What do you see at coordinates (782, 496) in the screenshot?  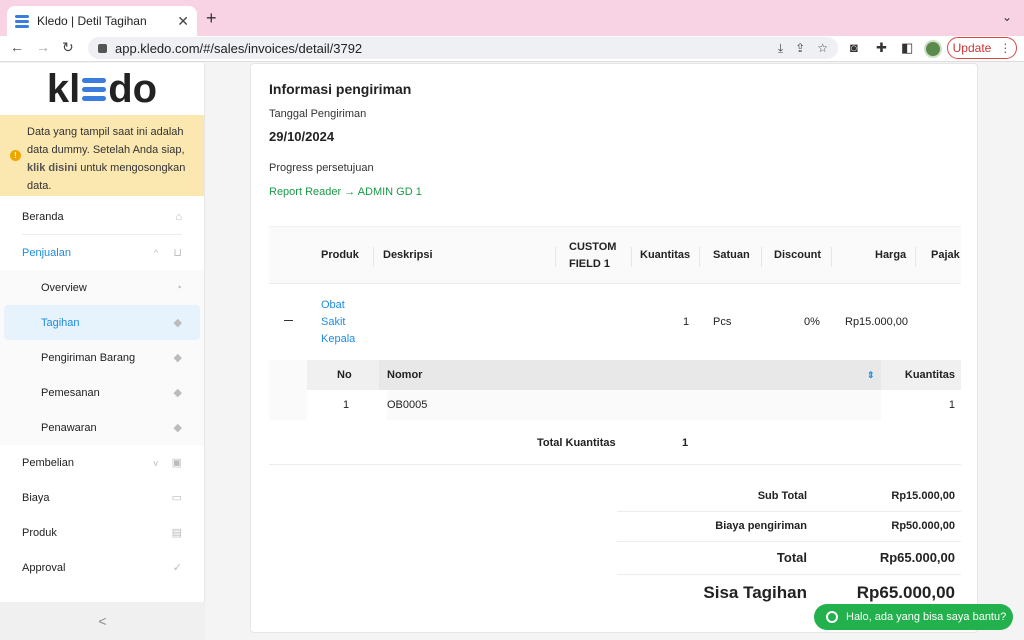 I see `subtotal-label: Sub Total` at bounding box center [782, 496].